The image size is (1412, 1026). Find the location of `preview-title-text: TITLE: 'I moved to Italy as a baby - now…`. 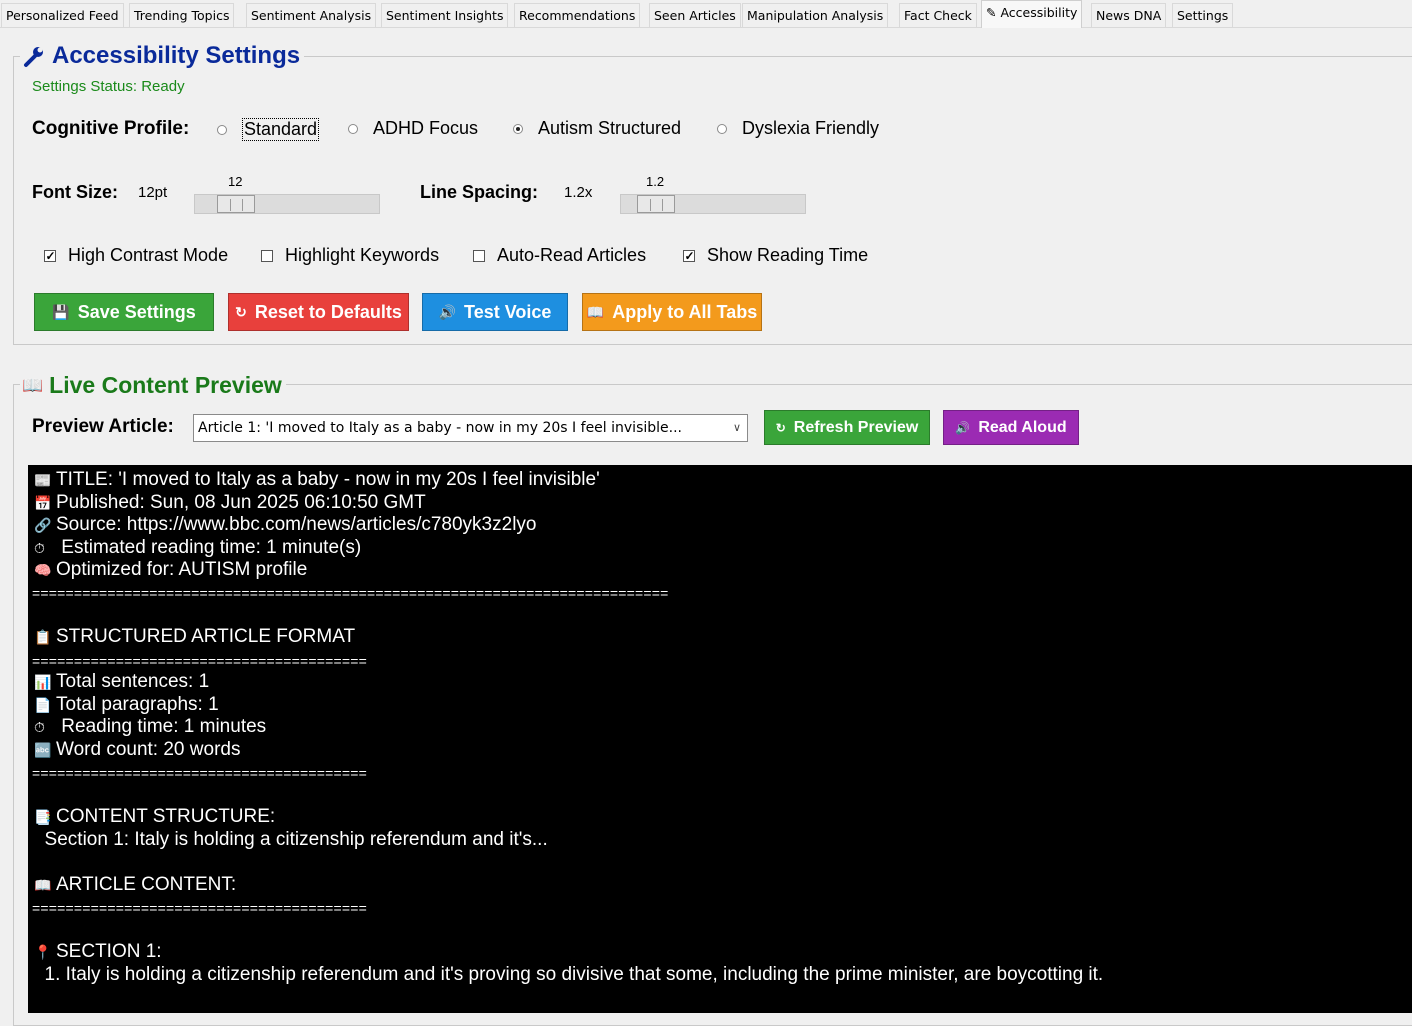

preview-title-text: TITLE: 'I moved to Italy as a baby - now… is located at coordinates (328, 479).